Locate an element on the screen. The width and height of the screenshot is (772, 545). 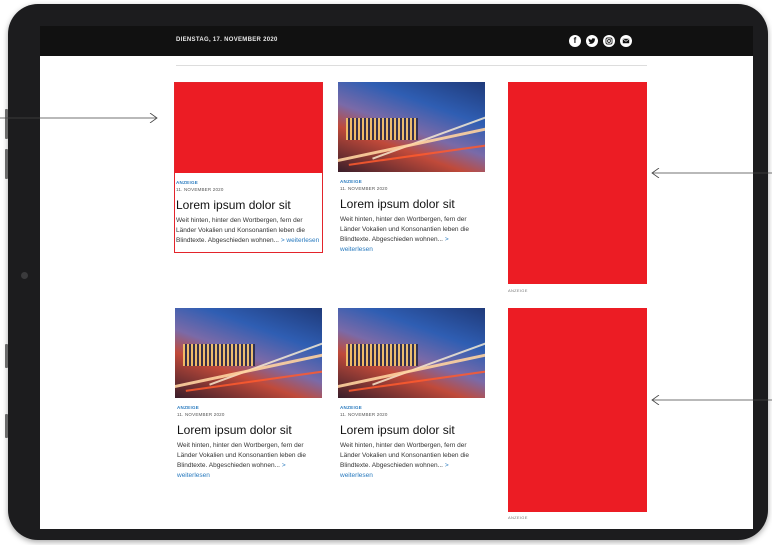
header-divider is located at coordinates (411, 65).